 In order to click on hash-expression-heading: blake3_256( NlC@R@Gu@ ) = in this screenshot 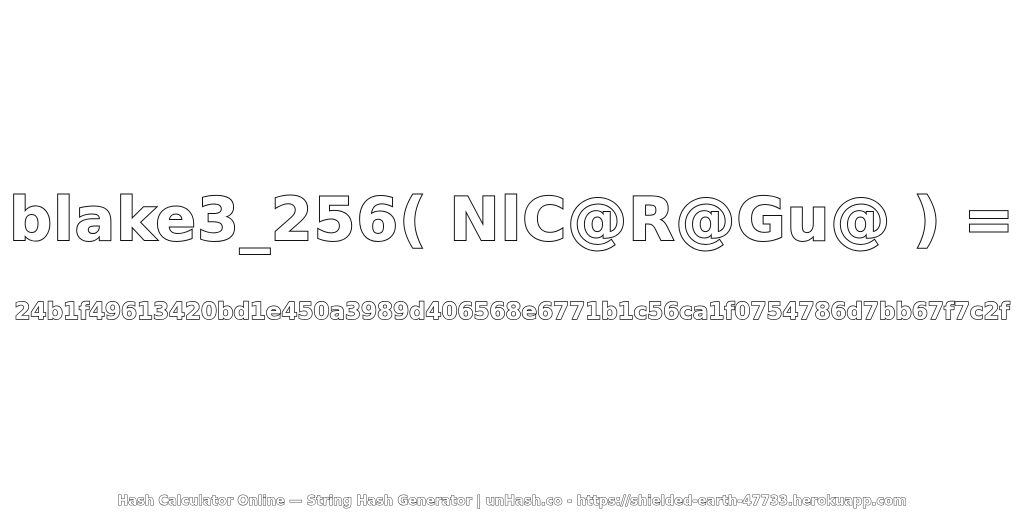, I will do `click(511, 220)`.